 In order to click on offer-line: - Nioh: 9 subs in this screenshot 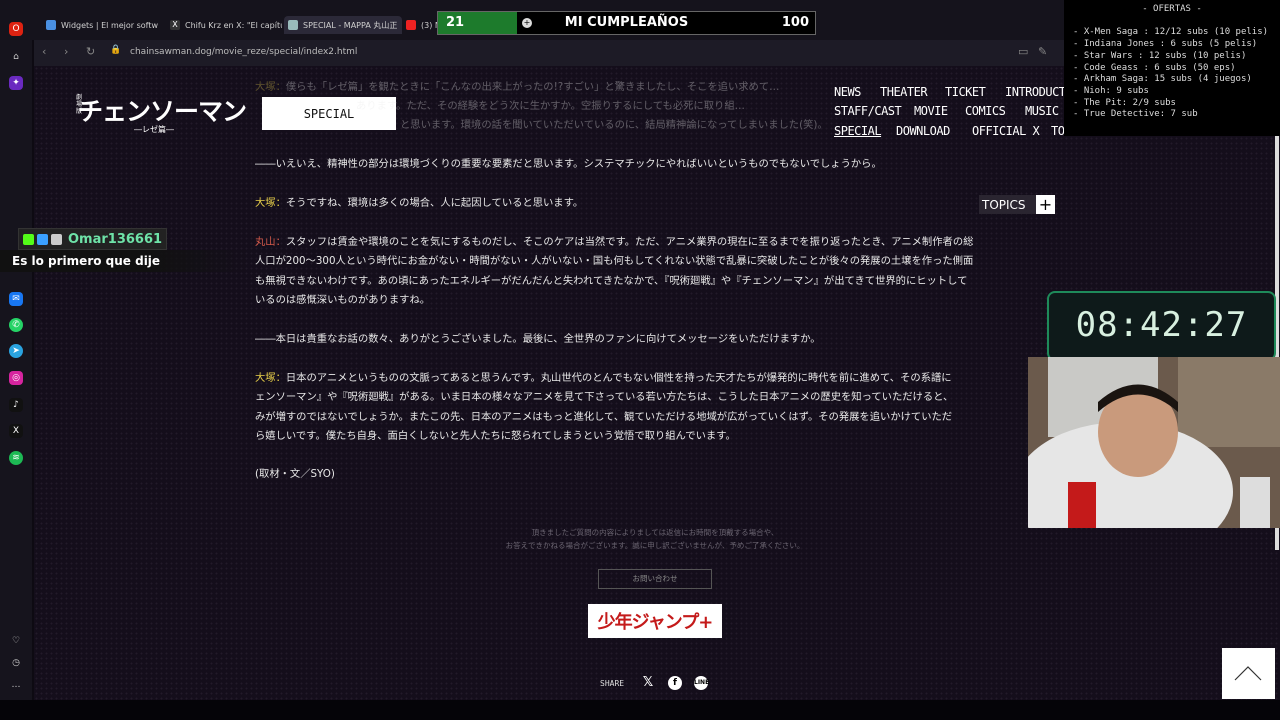, I will do `click(1111, 91)`.